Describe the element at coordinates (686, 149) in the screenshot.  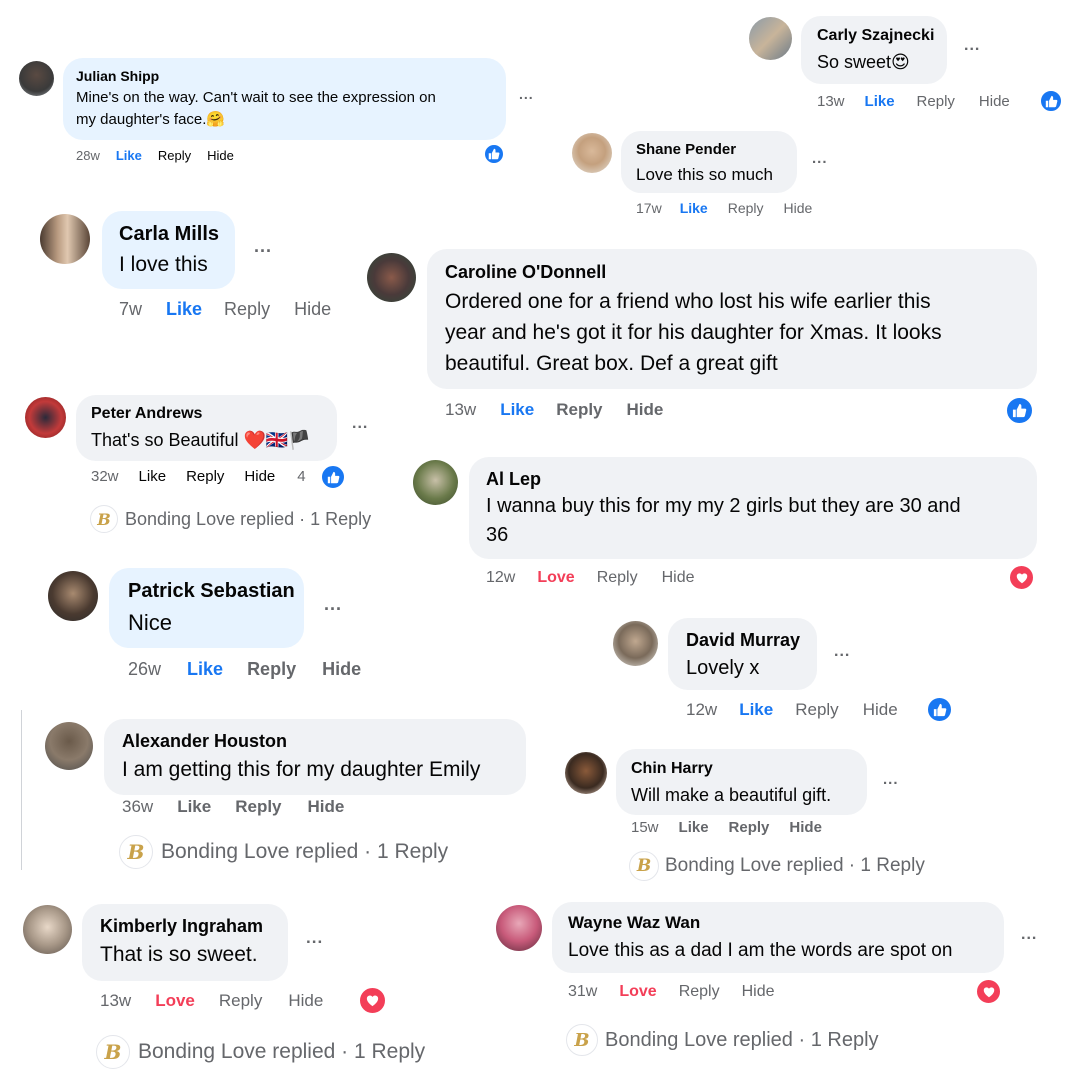
I see `comment-author: Shane Pender` at that location.